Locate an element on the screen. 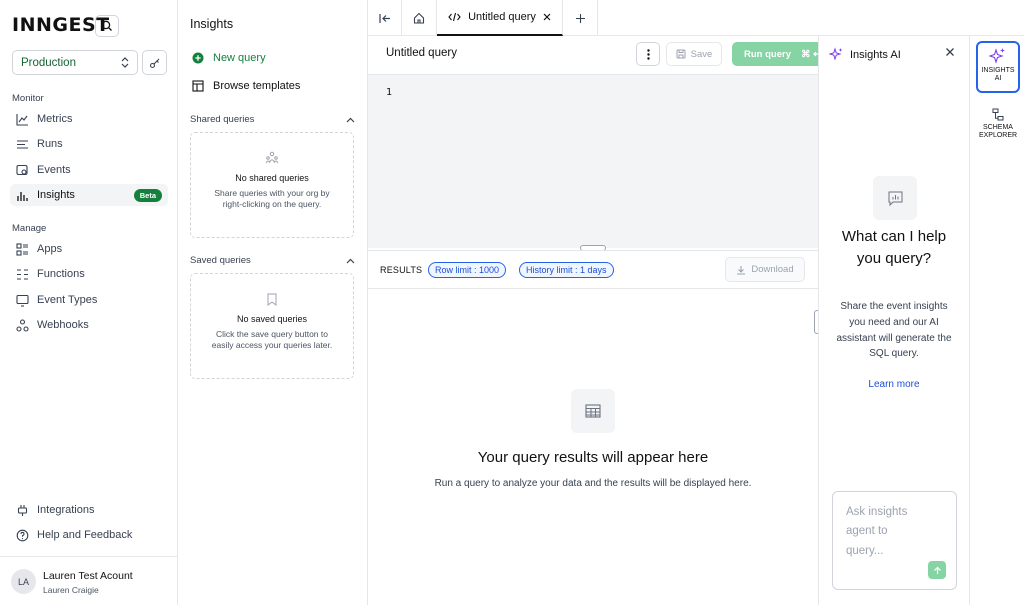 The image size is (1024, 605). schema-explorer-rail-button: SCHEMA EXPLORER is located at coordinates (998, 124).